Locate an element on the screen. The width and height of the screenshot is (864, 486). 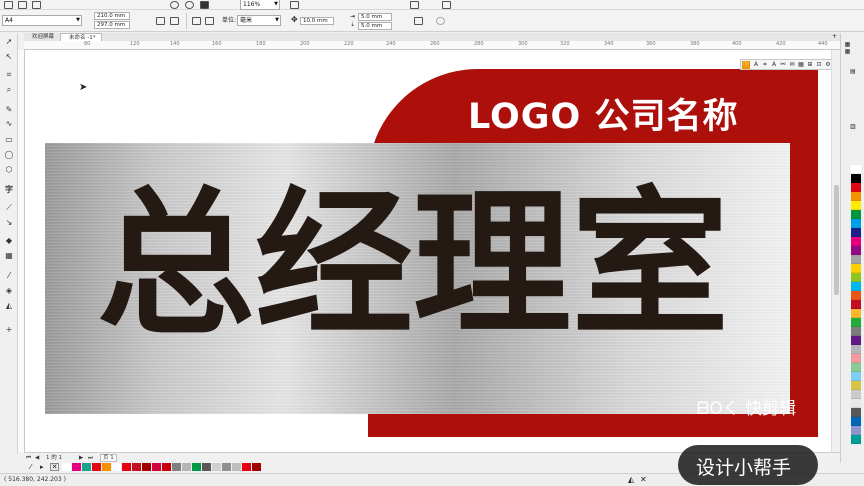
smart-fill-icon: ◭ is located at coordinates (9, 305).